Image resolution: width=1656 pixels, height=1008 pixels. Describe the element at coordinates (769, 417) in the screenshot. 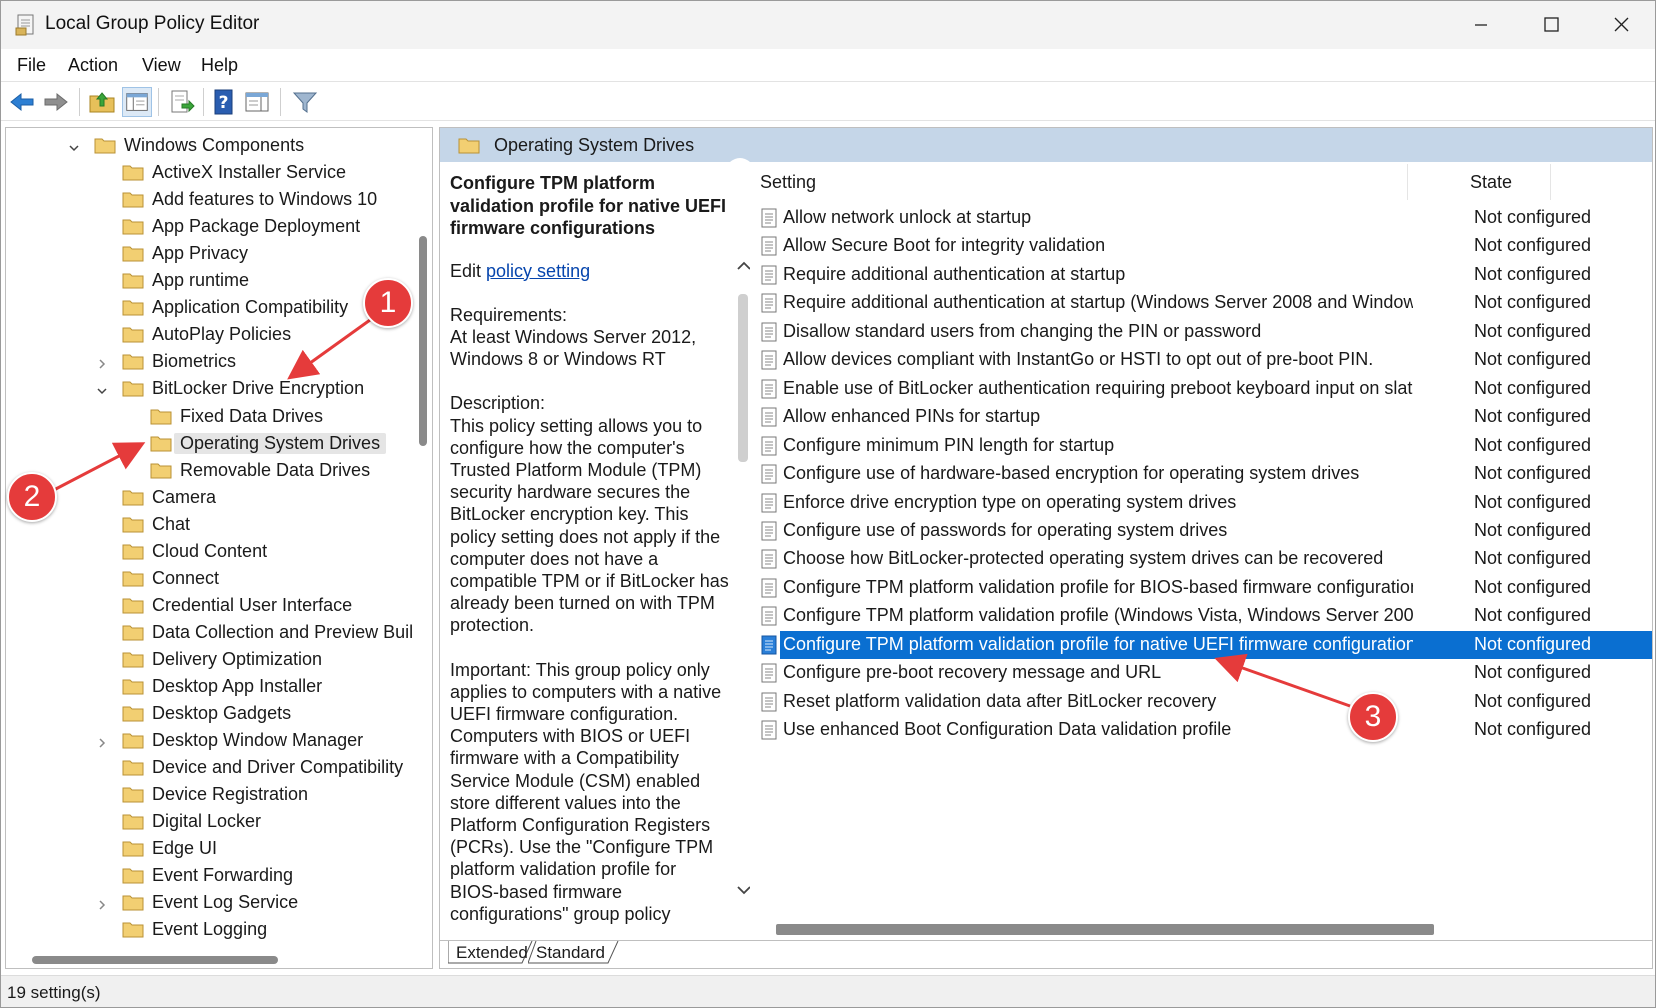

I see `policy-setting-icon` at that location.